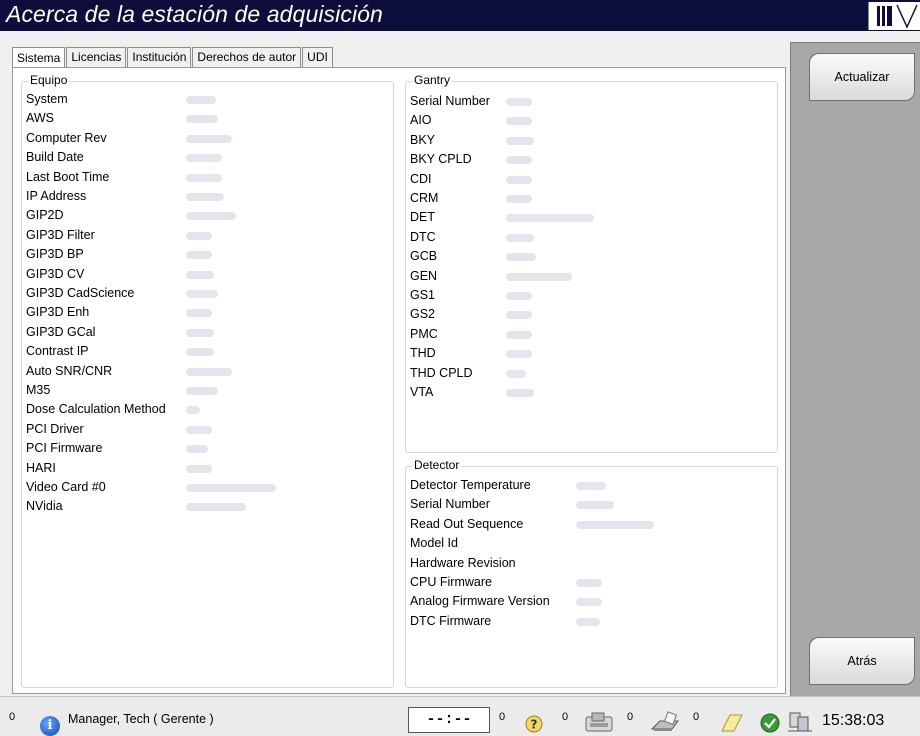 This screenshot has width=920, height=736. What do you see at coordinates (422, 392) in the screenshot?
I see `gantry-label: VTA` at bounding box center [422, 392].